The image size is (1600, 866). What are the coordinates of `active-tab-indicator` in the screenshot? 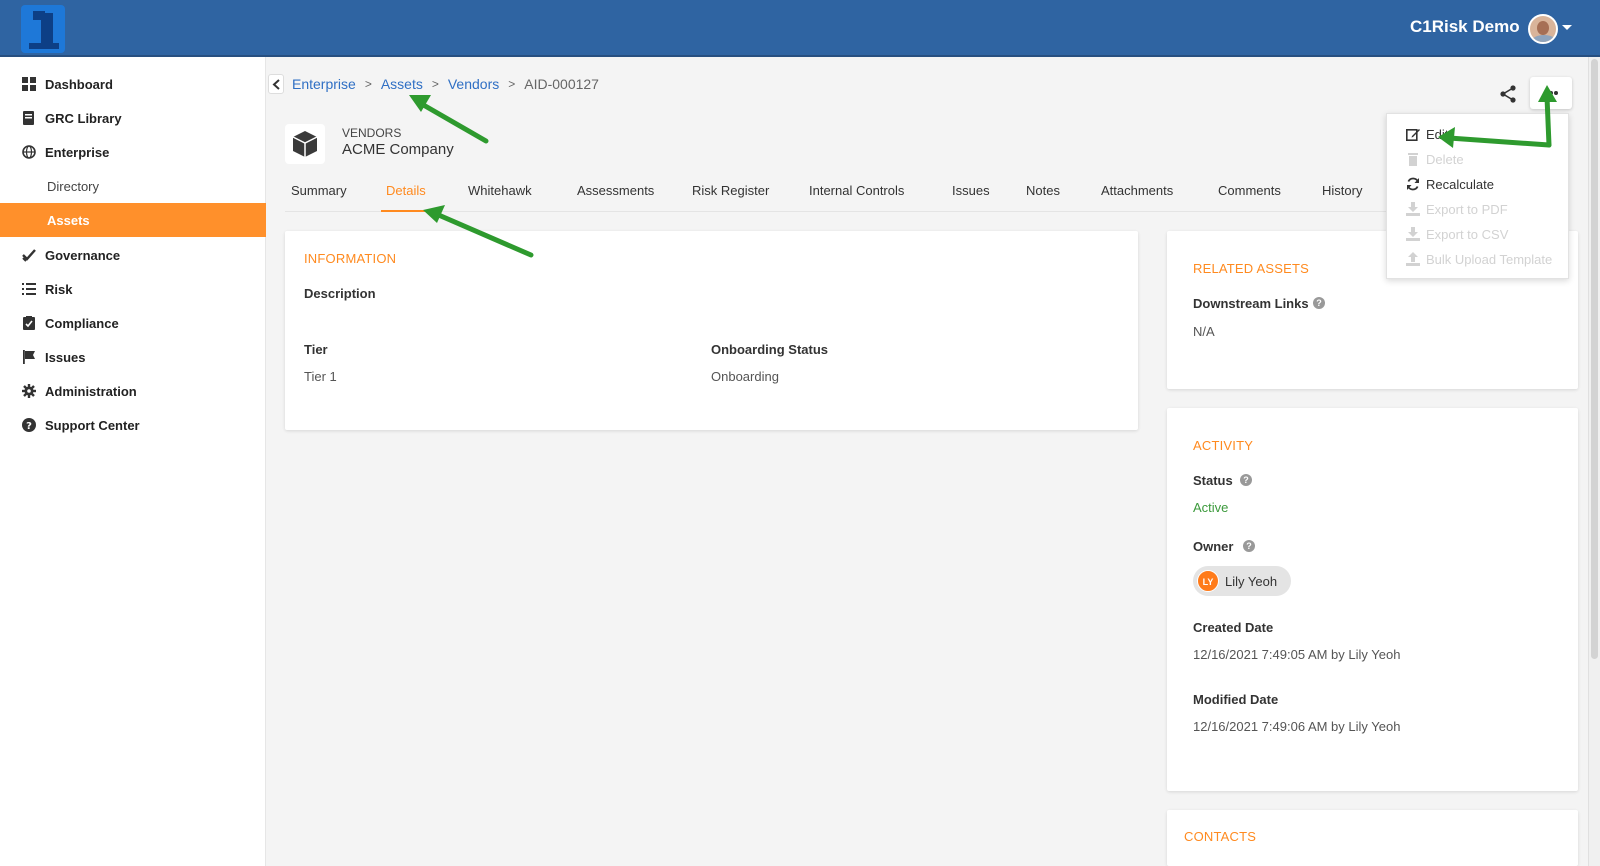 It's located at (406, 211).